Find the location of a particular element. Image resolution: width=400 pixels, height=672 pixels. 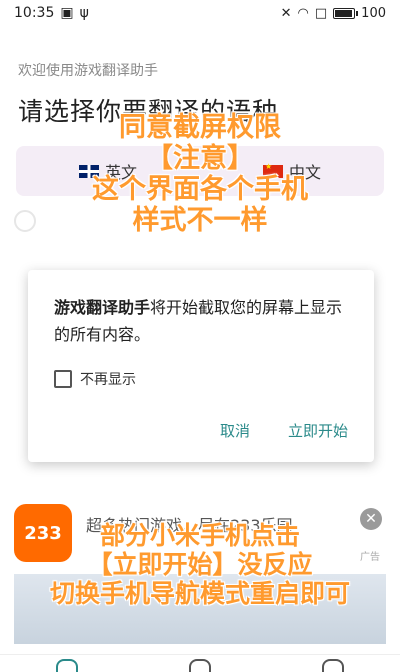

status-time: 10:35 is located at coordinates (34, 13).